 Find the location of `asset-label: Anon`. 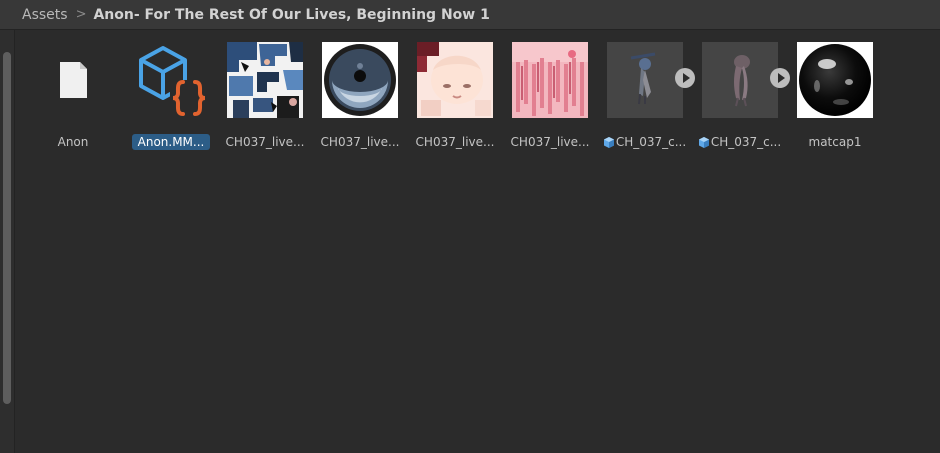

asset-label: Anon is located at coordinates (73, 142).